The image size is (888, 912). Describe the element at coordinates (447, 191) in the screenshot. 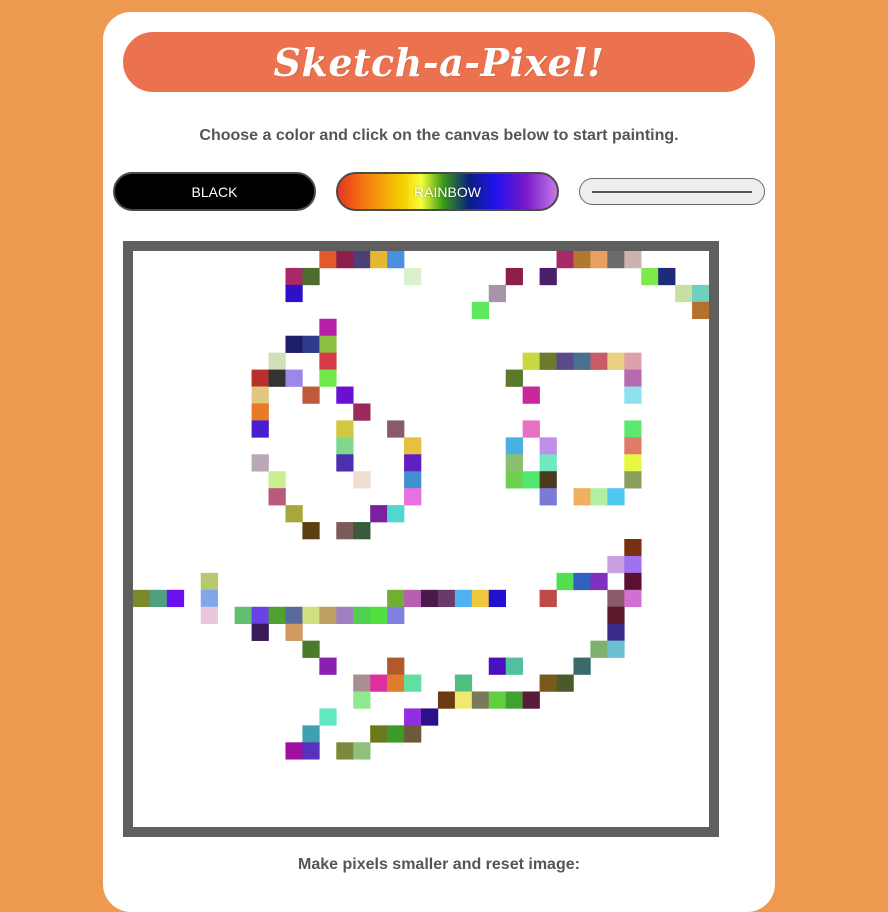

I see `rainbow-color-button: RAINBOW` at that location.